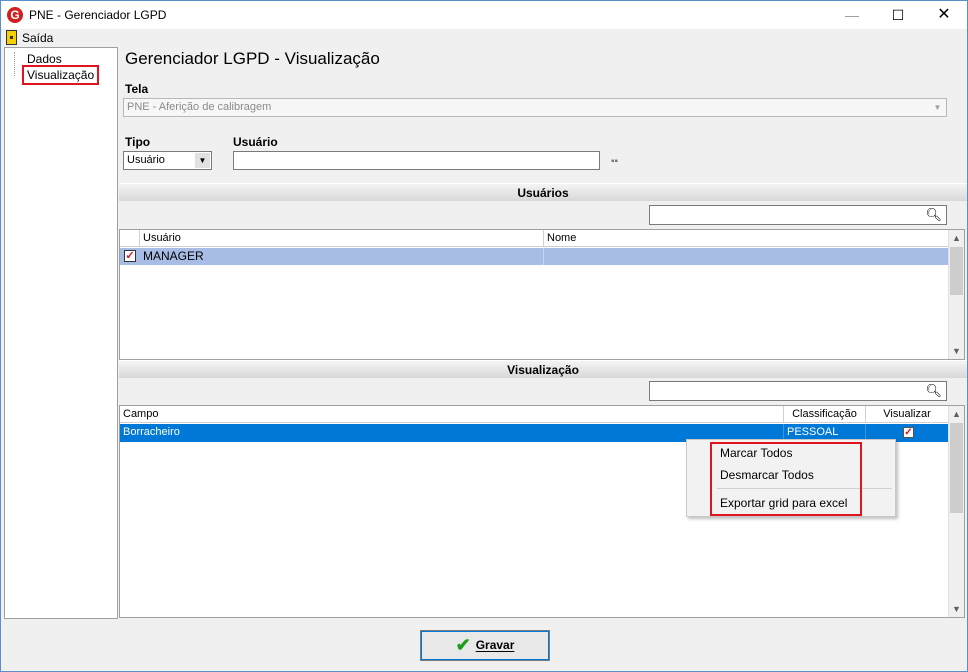  Describe the element at coordinates (495, 645) in the screenshot. I see `save-button-label: Gravar` at that location.